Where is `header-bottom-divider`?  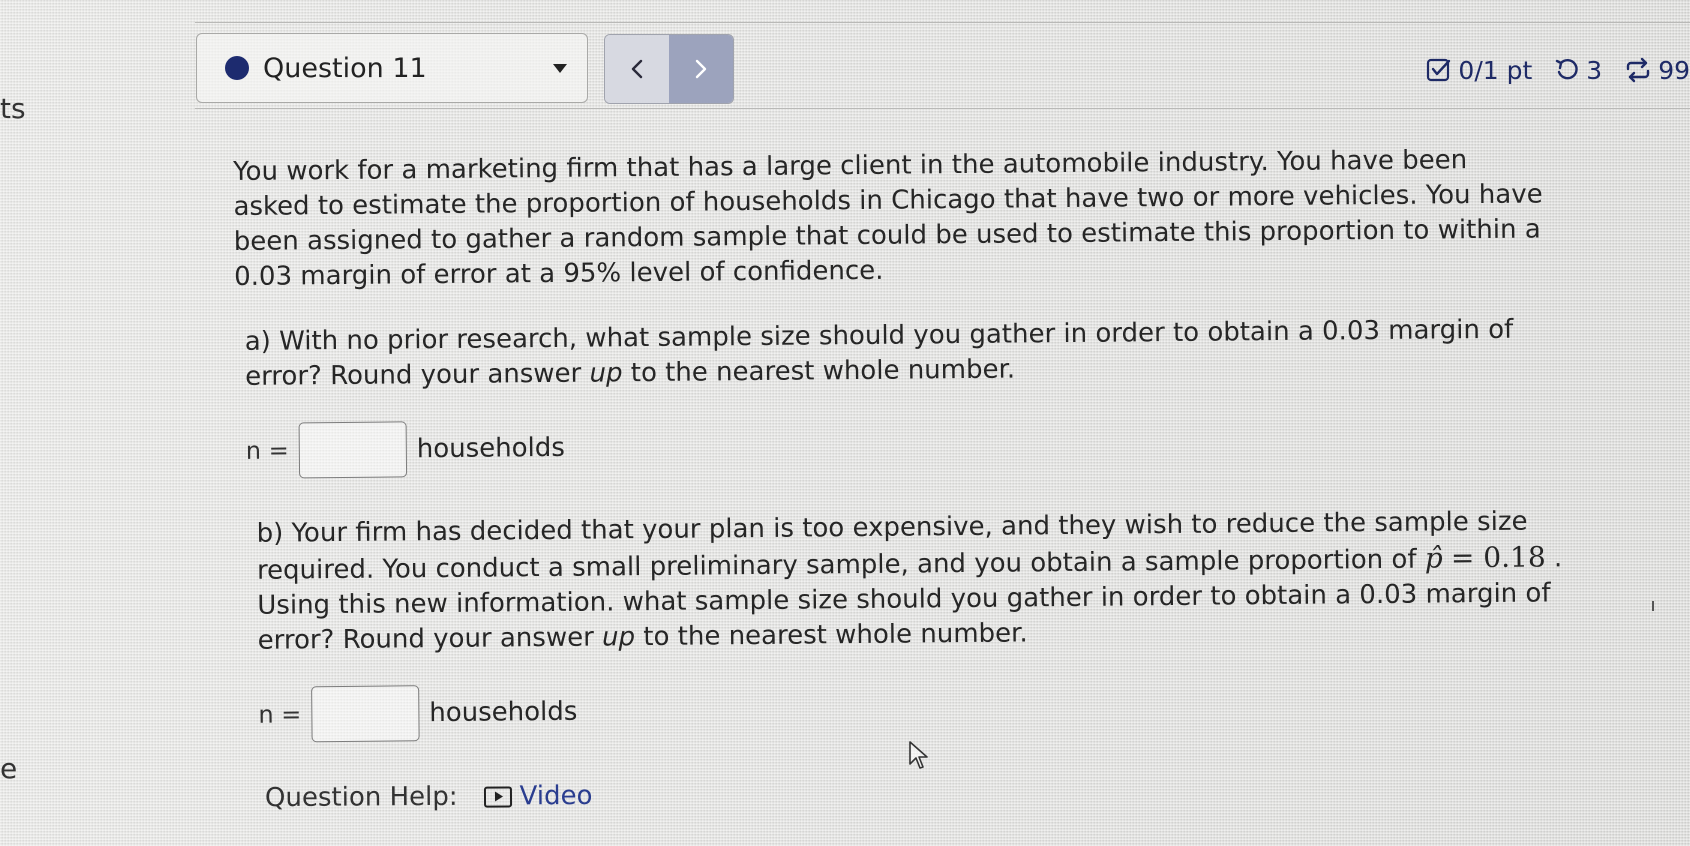 header-bottom-divider is located at coordinates (942, 108).